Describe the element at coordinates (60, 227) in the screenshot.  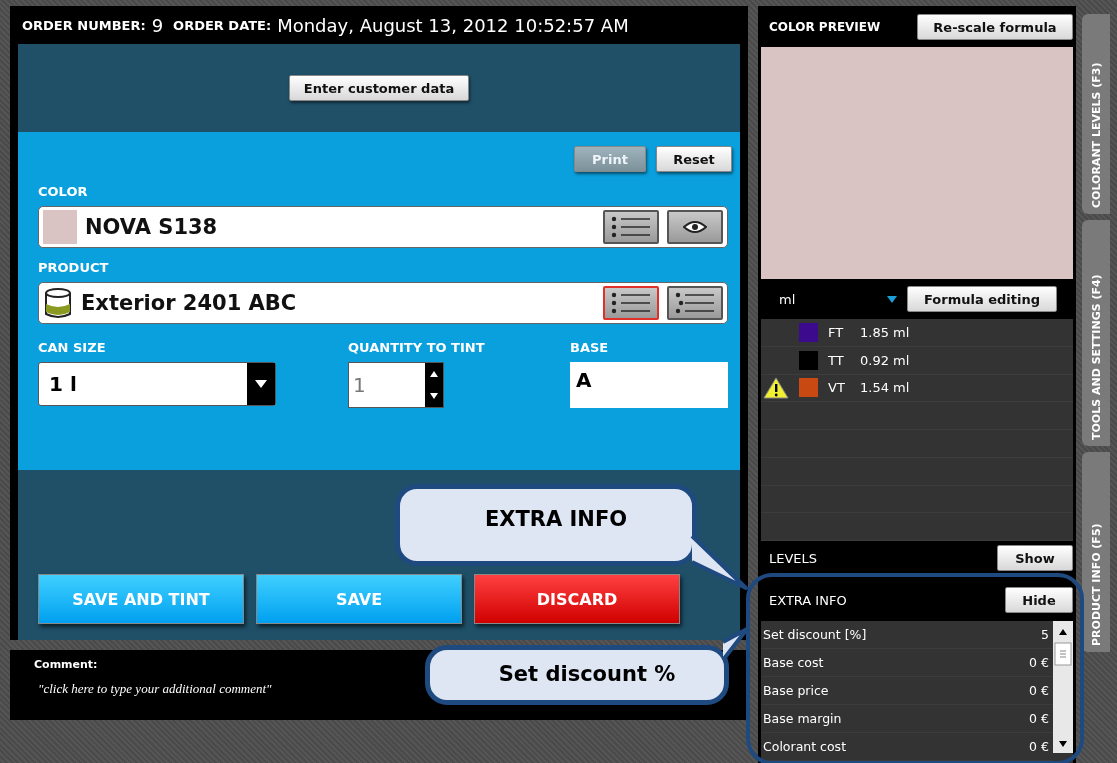
I see `color-swatch` at that location.